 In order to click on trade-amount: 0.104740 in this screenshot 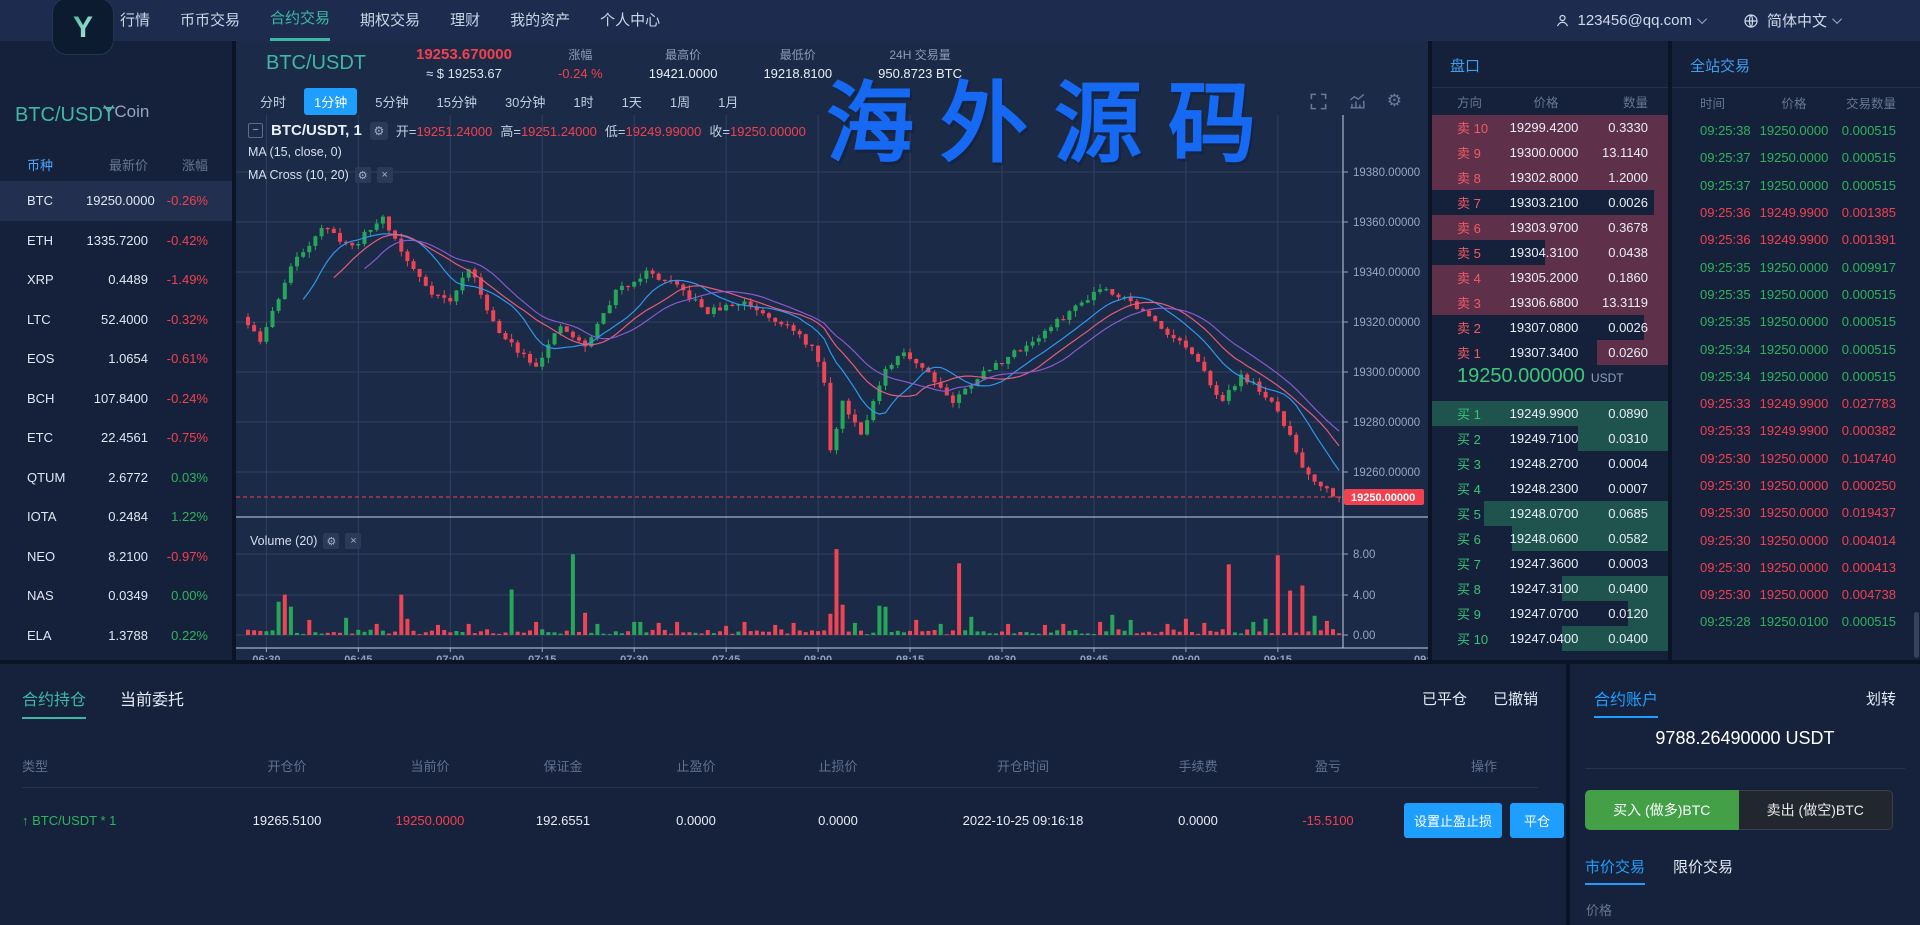, I will do `click(1868, 458)`.